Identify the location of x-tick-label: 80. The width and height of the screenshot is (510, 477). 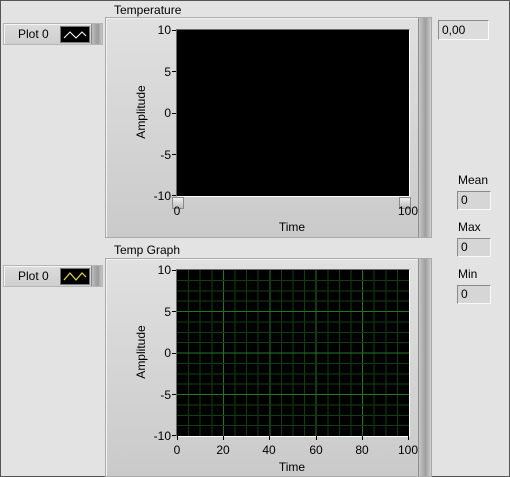
(362, 450).